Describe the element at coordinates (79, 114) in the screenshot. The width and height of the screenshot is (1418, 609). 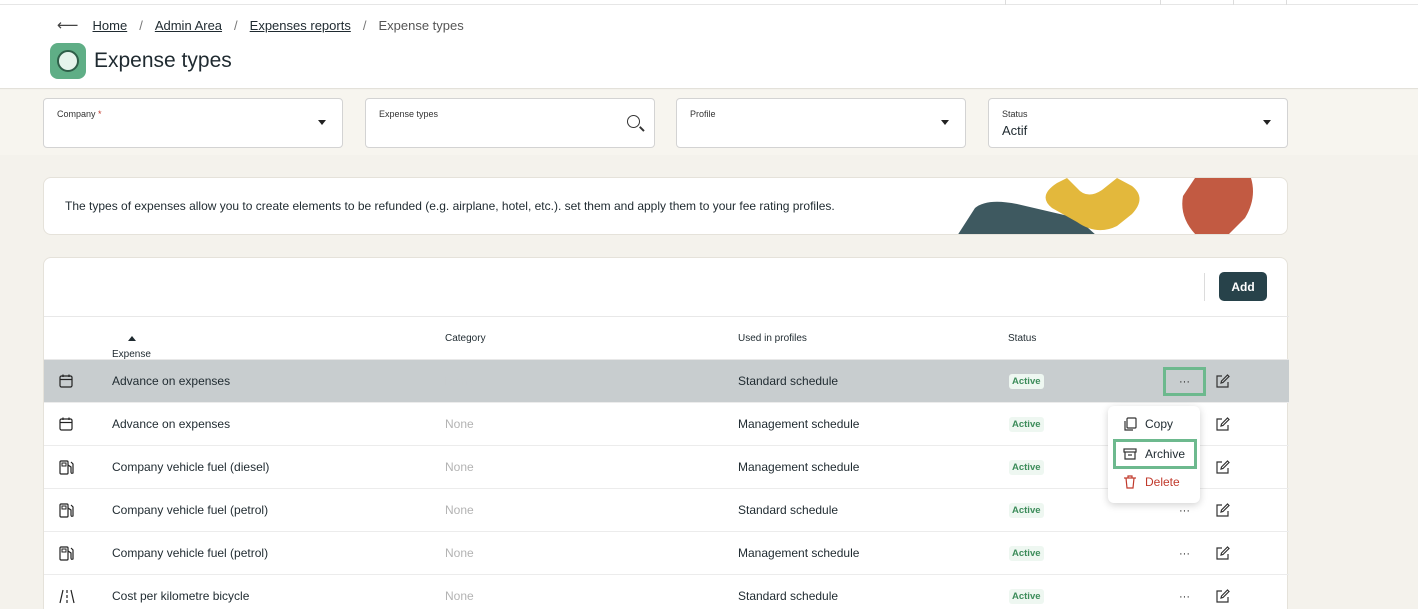
I see `company-label: Company *` at that location.